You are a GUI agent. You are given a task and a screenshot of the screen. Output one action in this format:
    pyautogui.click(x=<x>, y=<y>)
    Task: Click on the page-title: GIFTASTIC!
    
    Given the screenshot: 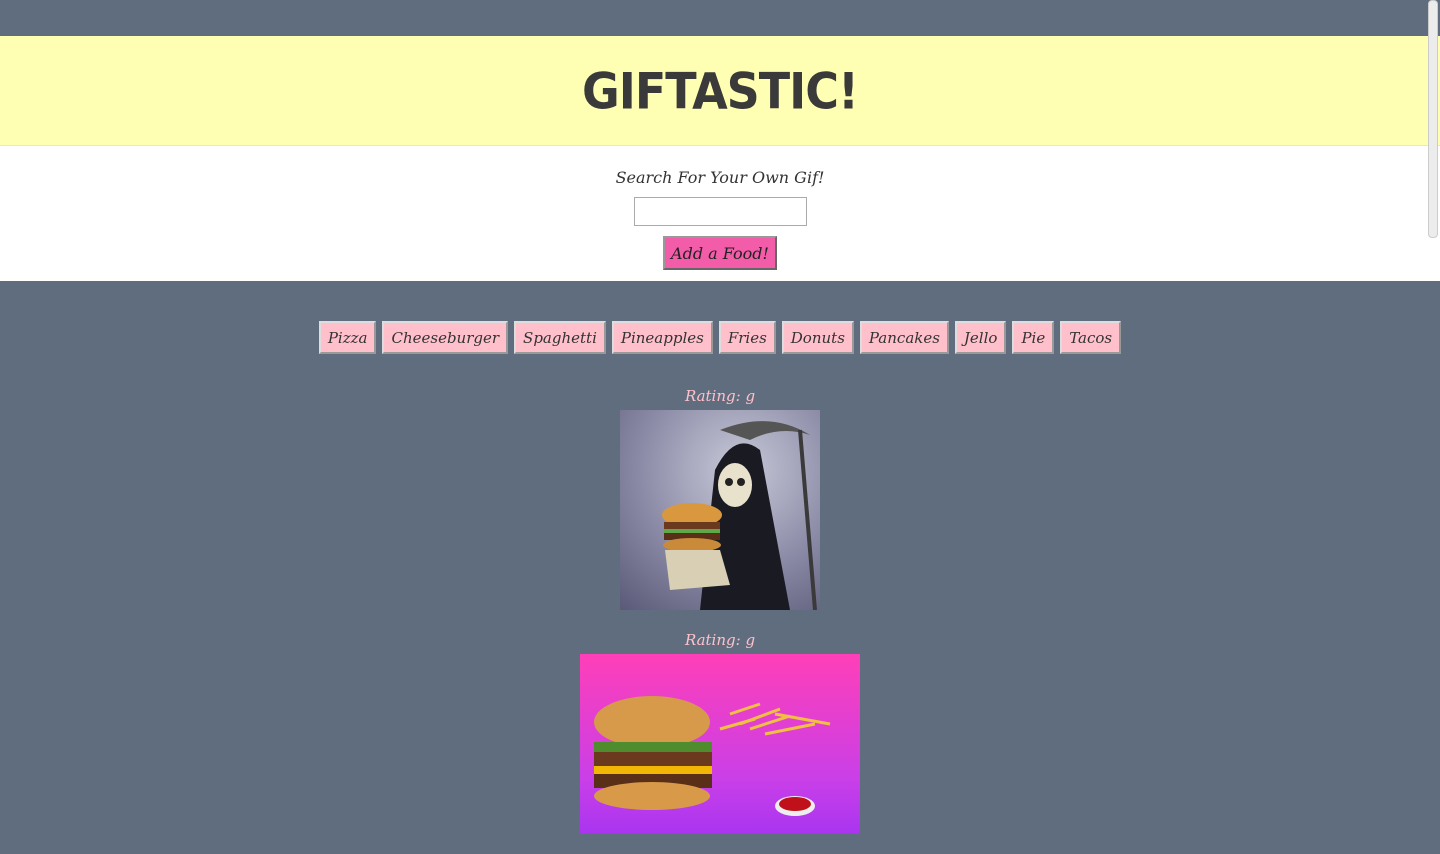 What is the action you would take?
    pyautogui.click(x=720, y=90)
    